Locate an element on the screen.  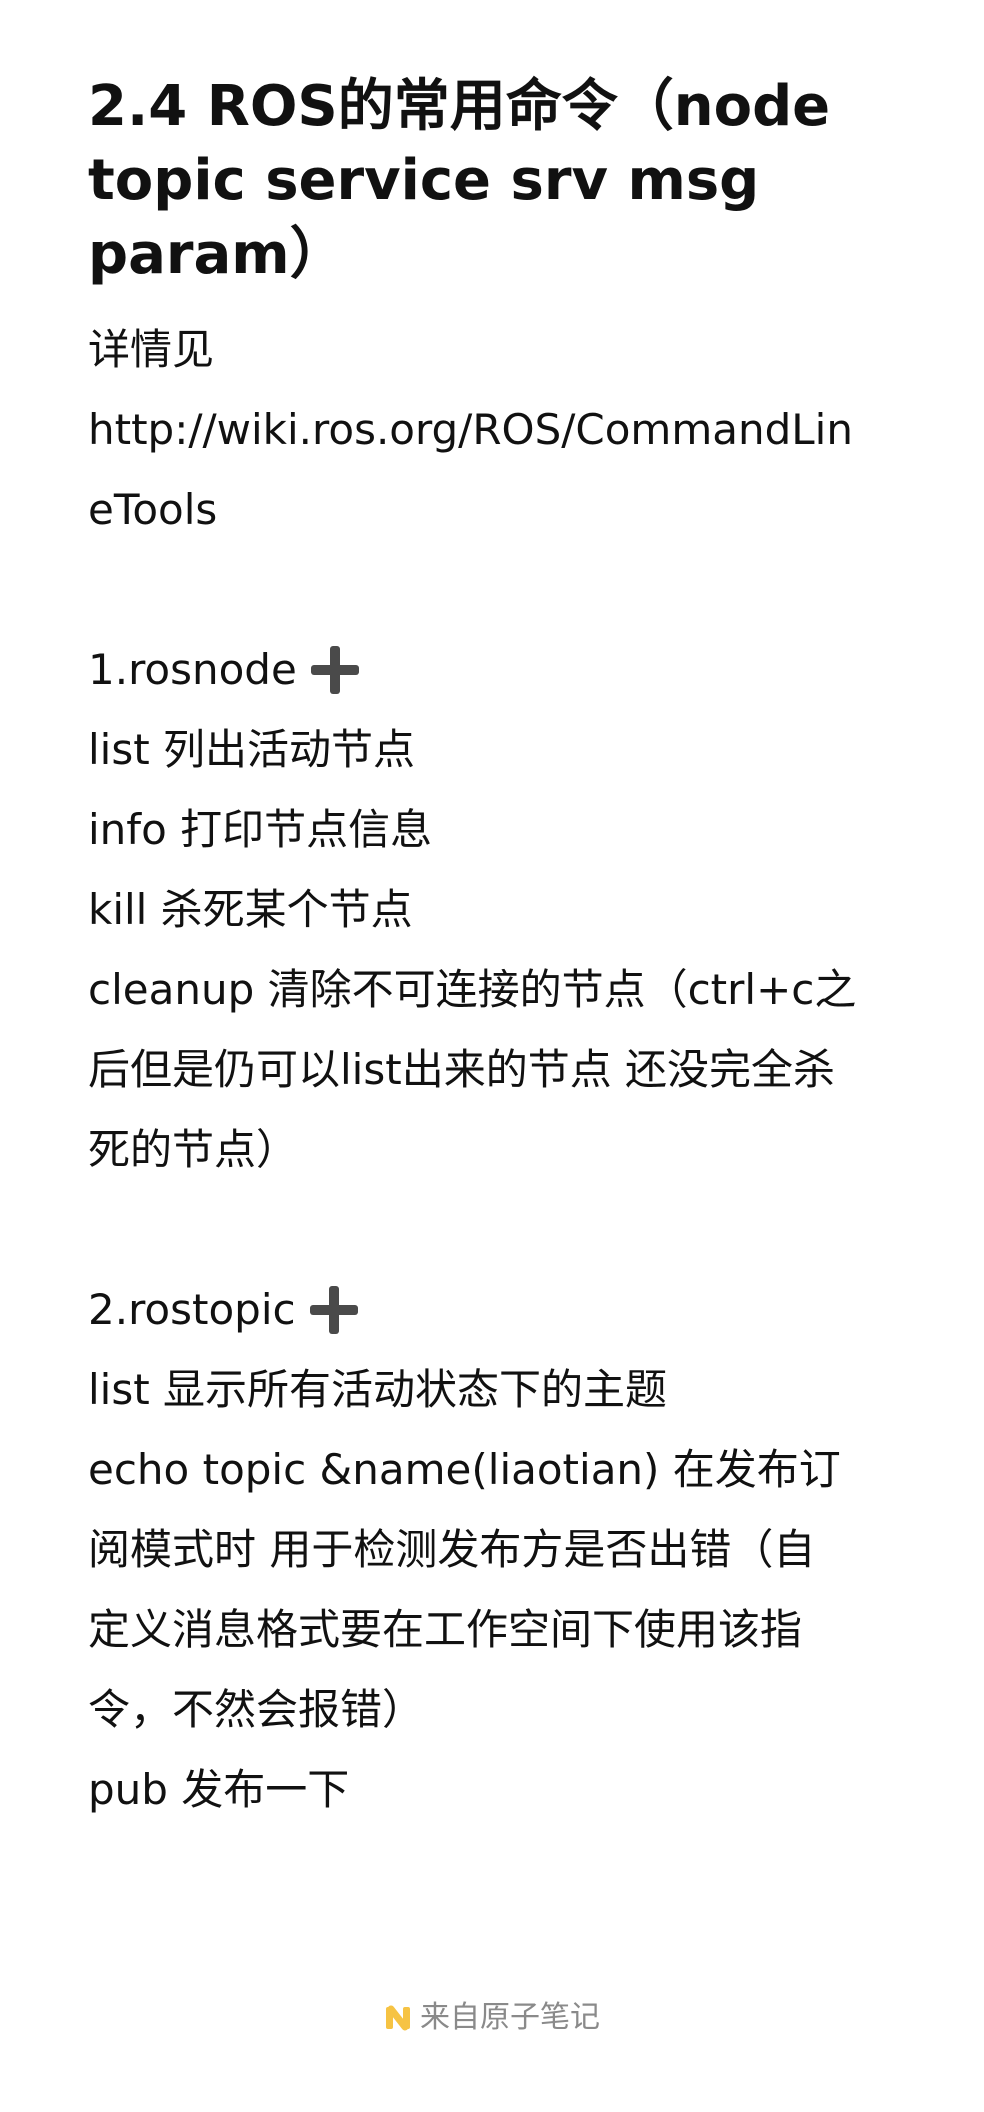
command-line: echo topic &name(liaotian) 在发布订 is located at coordinates (464, 1469).